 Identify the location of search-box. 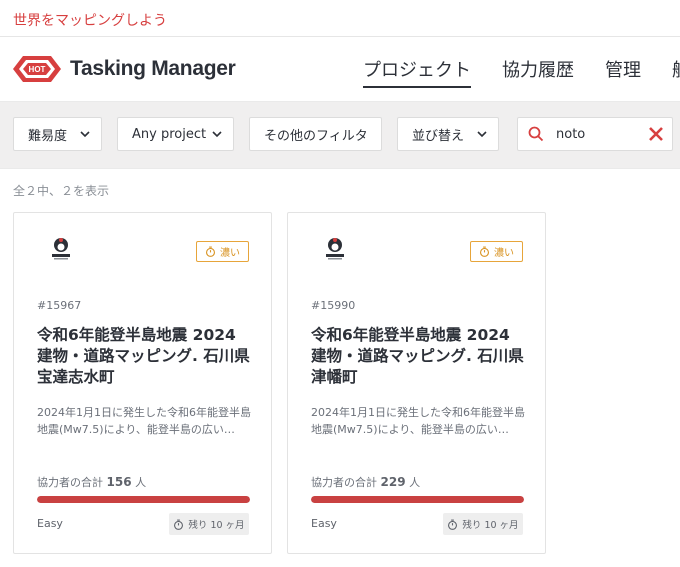
(595, 134).